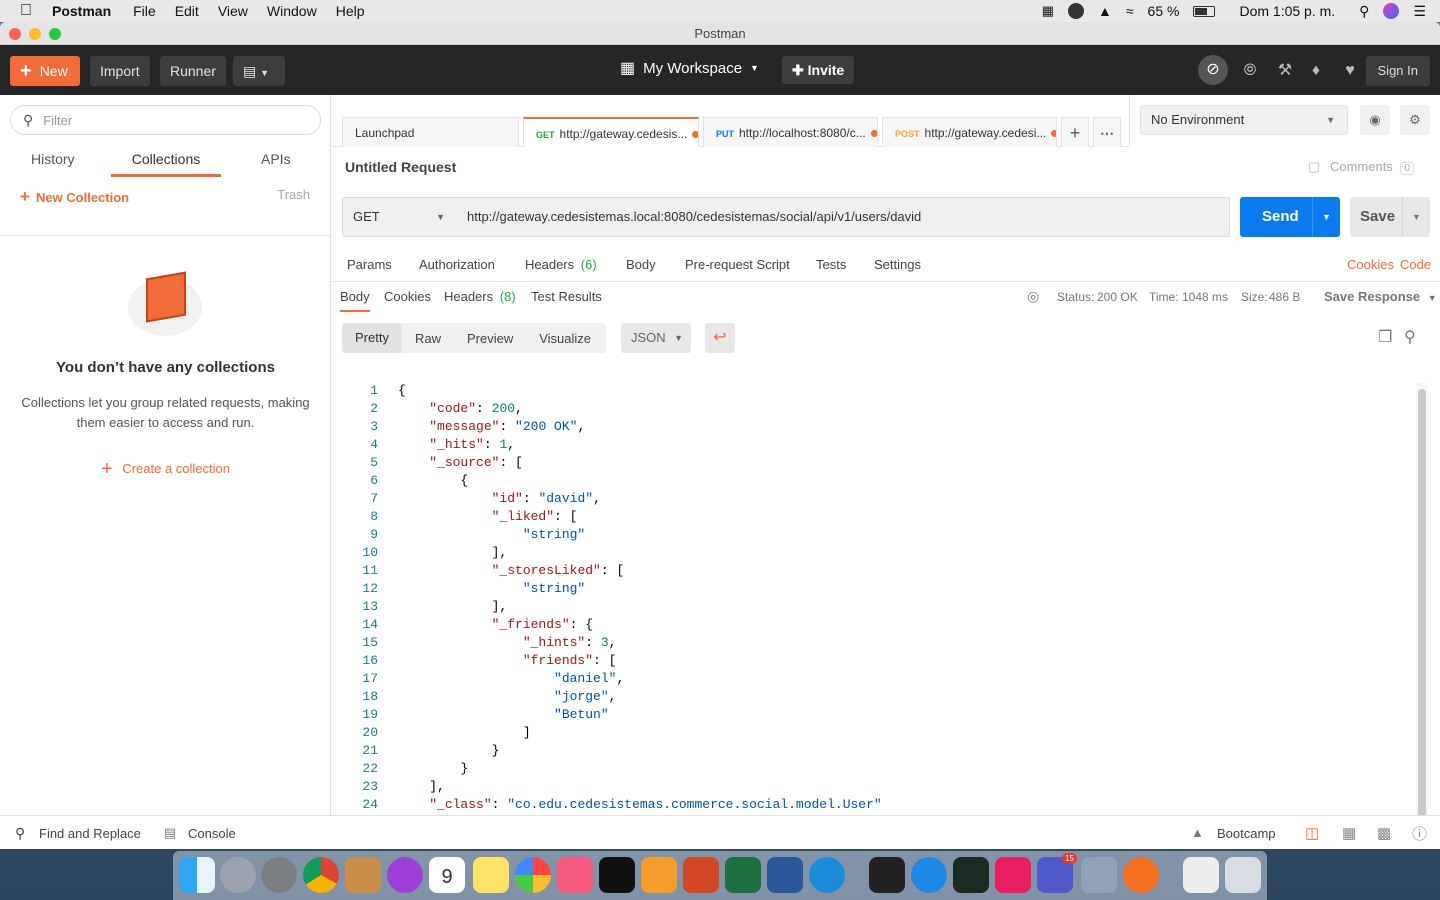 Image resolution: width=1440 pixels, height=900 pixels. Describe the element at coordinates (617, 875) in the screenshot. I see `apple-tv-icon` at that location.